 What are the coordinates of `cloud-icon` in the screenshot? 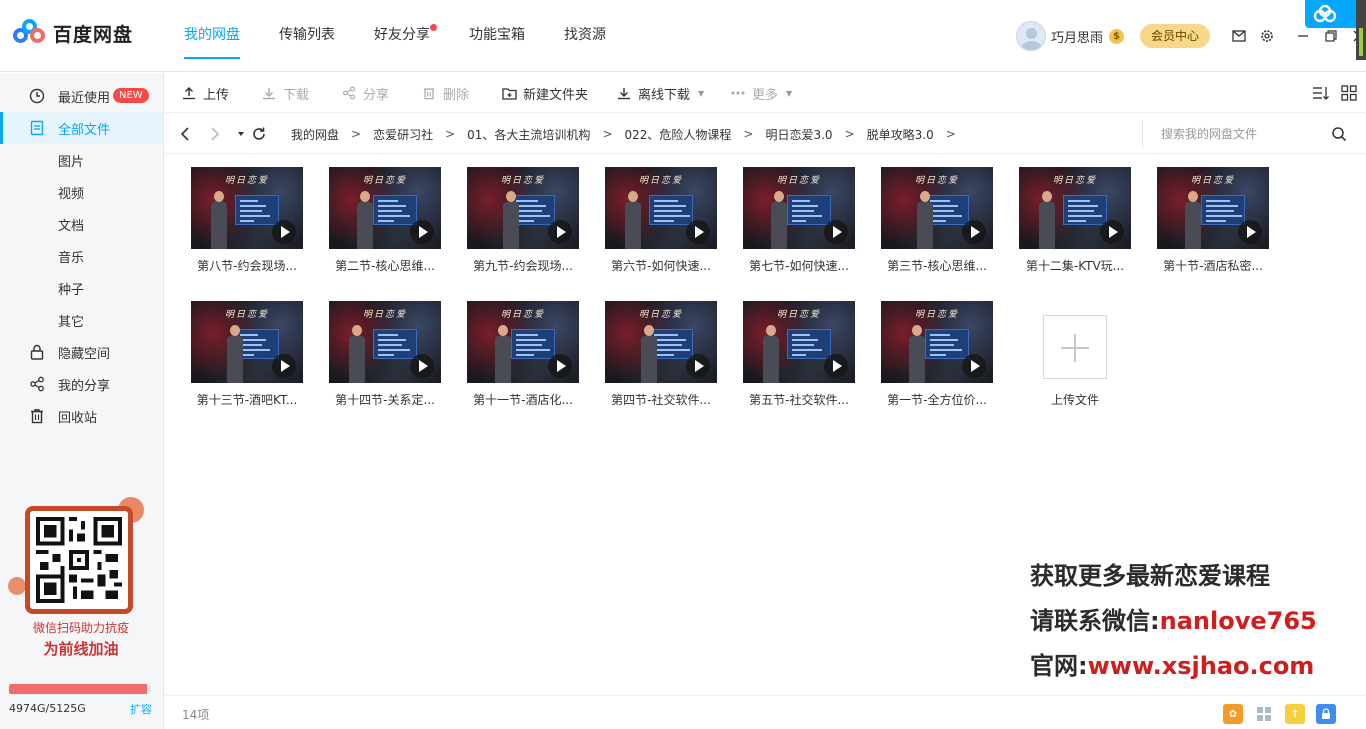 It's located at (1325, 14).